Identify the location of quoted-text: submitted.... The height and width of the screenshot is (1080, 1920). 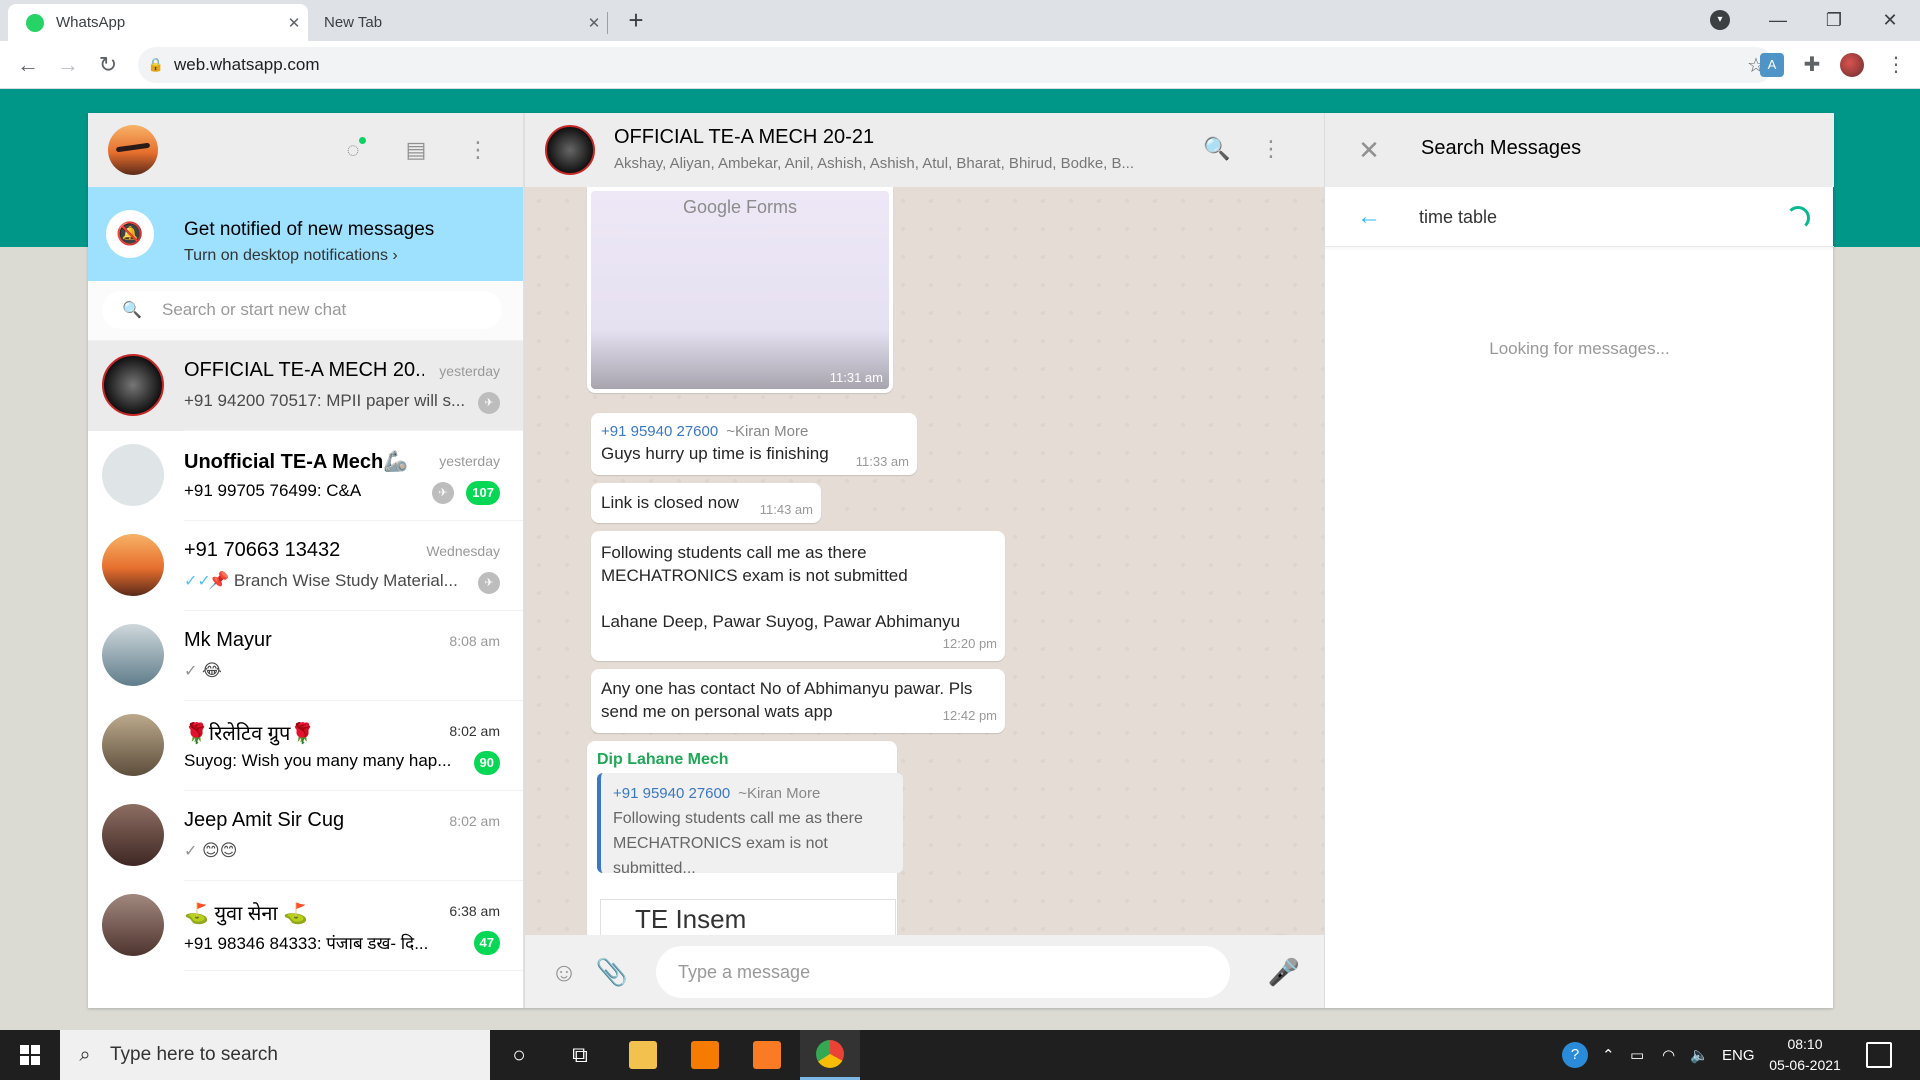
(654, 868).